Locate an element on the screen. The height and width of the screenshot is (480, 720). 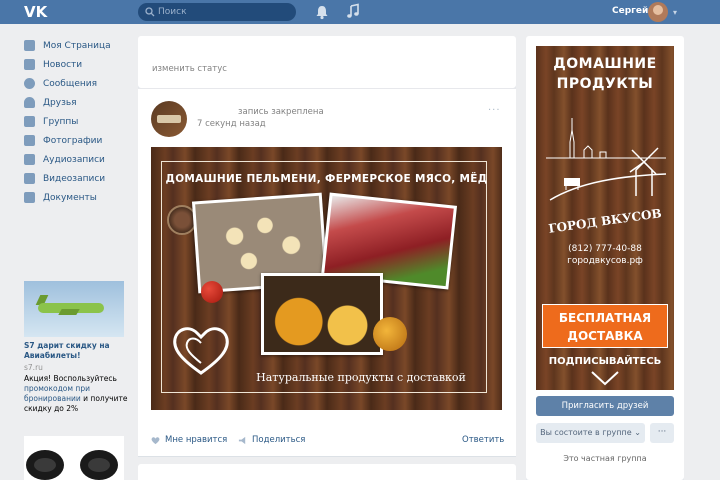
video-icon is located at coordinates (29, 178).